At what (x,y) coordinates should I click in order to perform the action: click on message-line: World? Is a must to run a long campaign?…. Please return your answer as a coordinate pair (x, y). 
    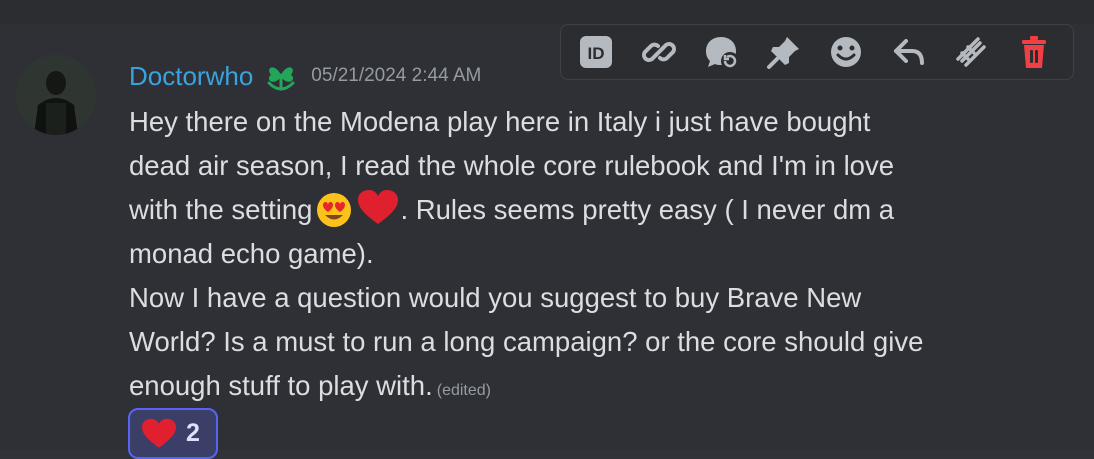
    Looking at the image, I should click on (526, 341).